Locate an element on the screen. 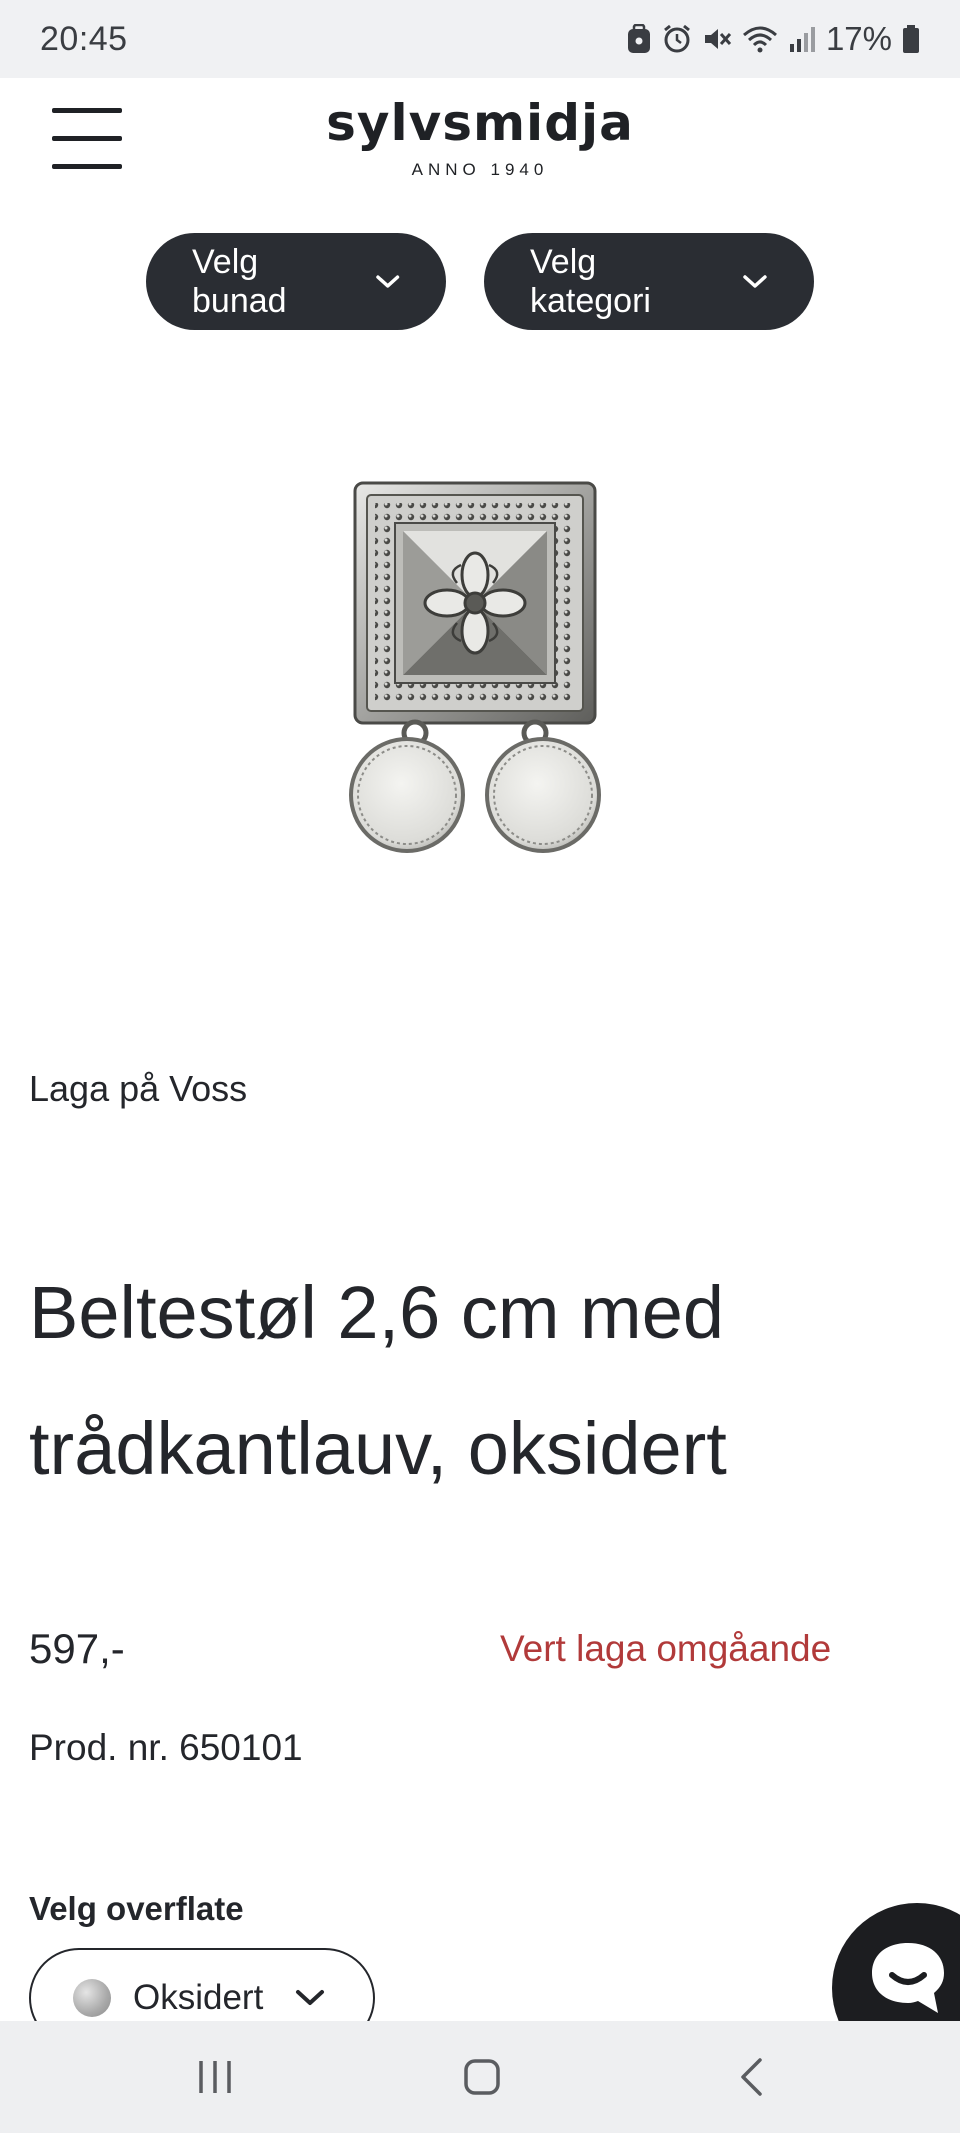 Image resolution: width=960 pixels, height=2133 pixels. status-time: 20:45 is located at coordinates (84, 38).